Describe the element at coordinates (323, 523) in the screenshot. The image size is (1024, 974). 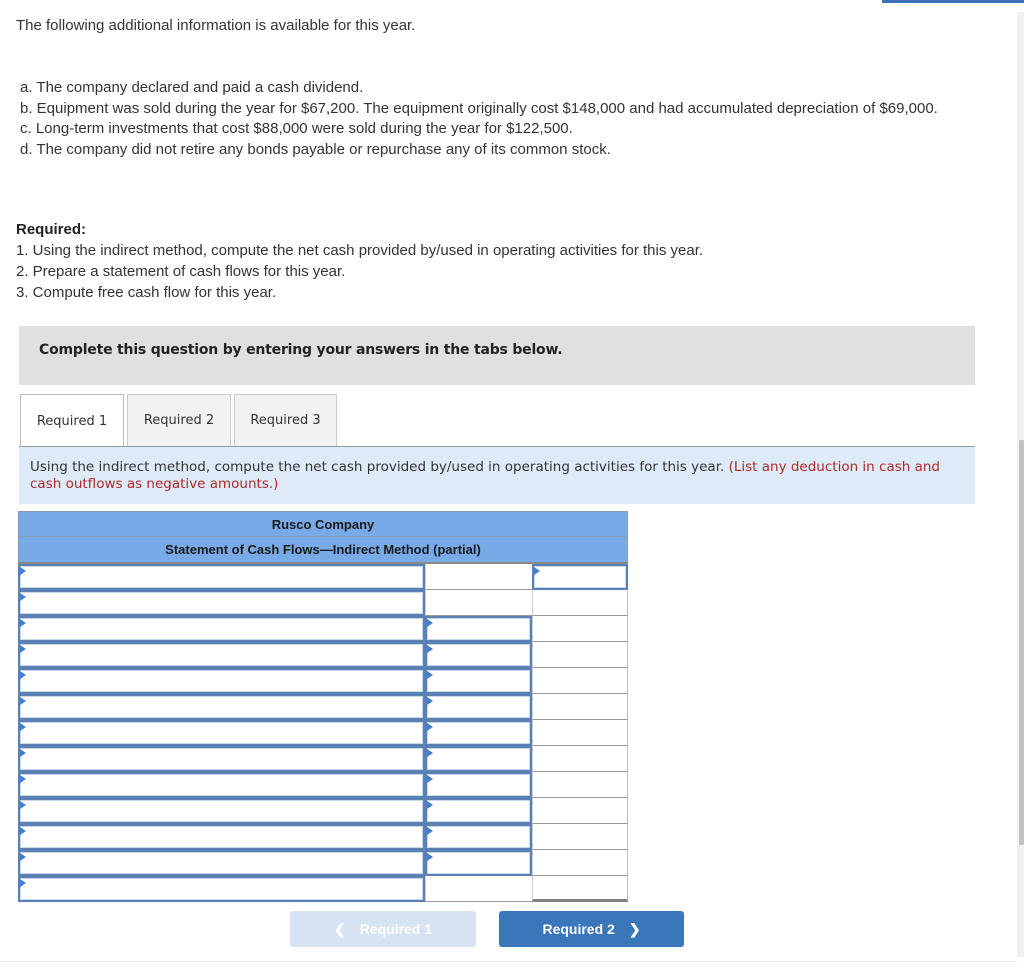
I see `company-name-header: Rusco Company` at that location.